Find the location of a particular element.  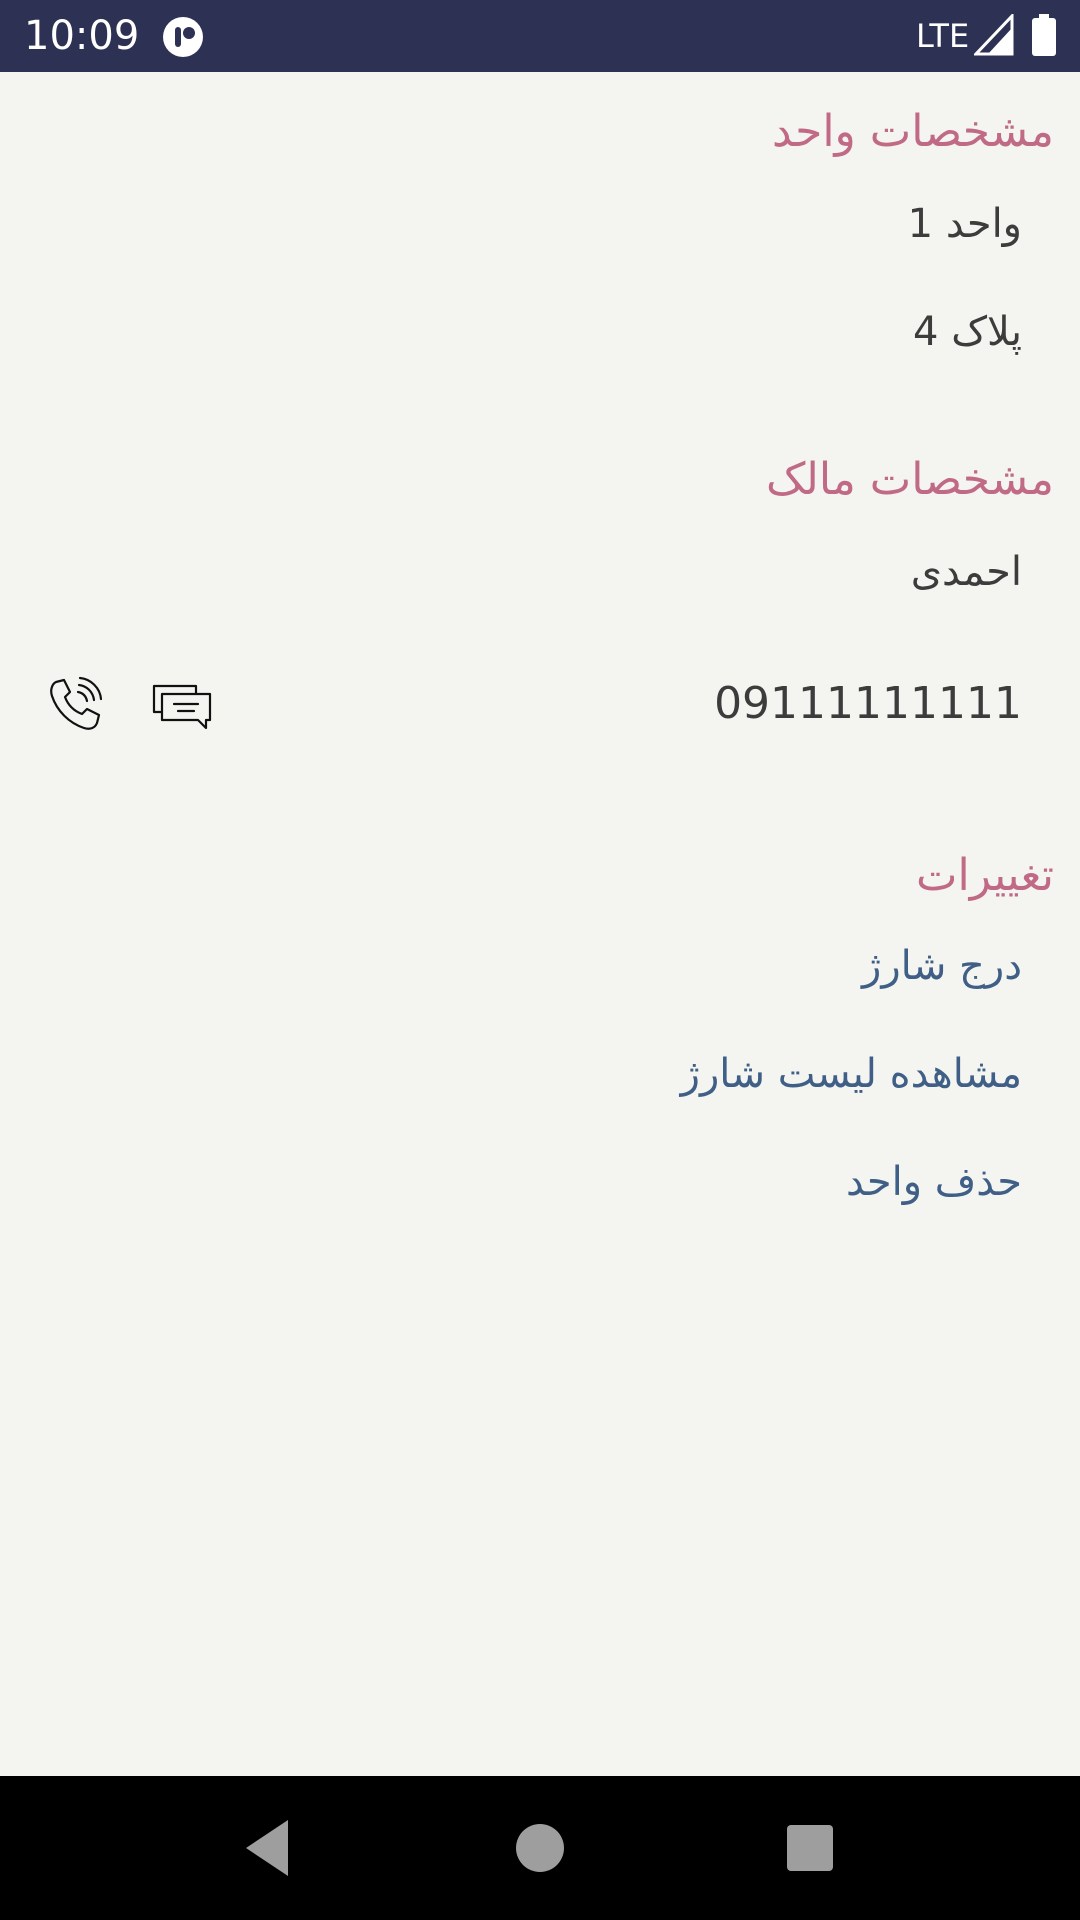

recents-icon is located at coordinates (810, 1848).